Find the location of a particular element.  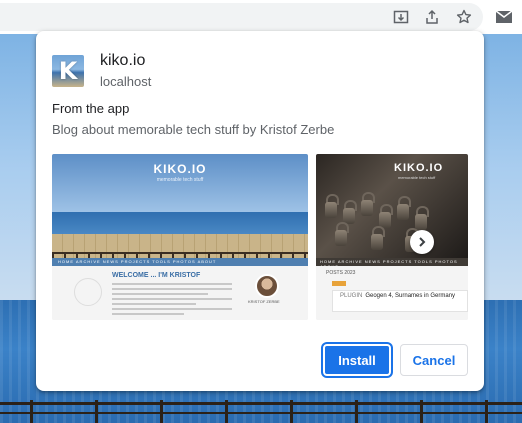

cancel-button: Cancel is located at coordinates (434, 360).